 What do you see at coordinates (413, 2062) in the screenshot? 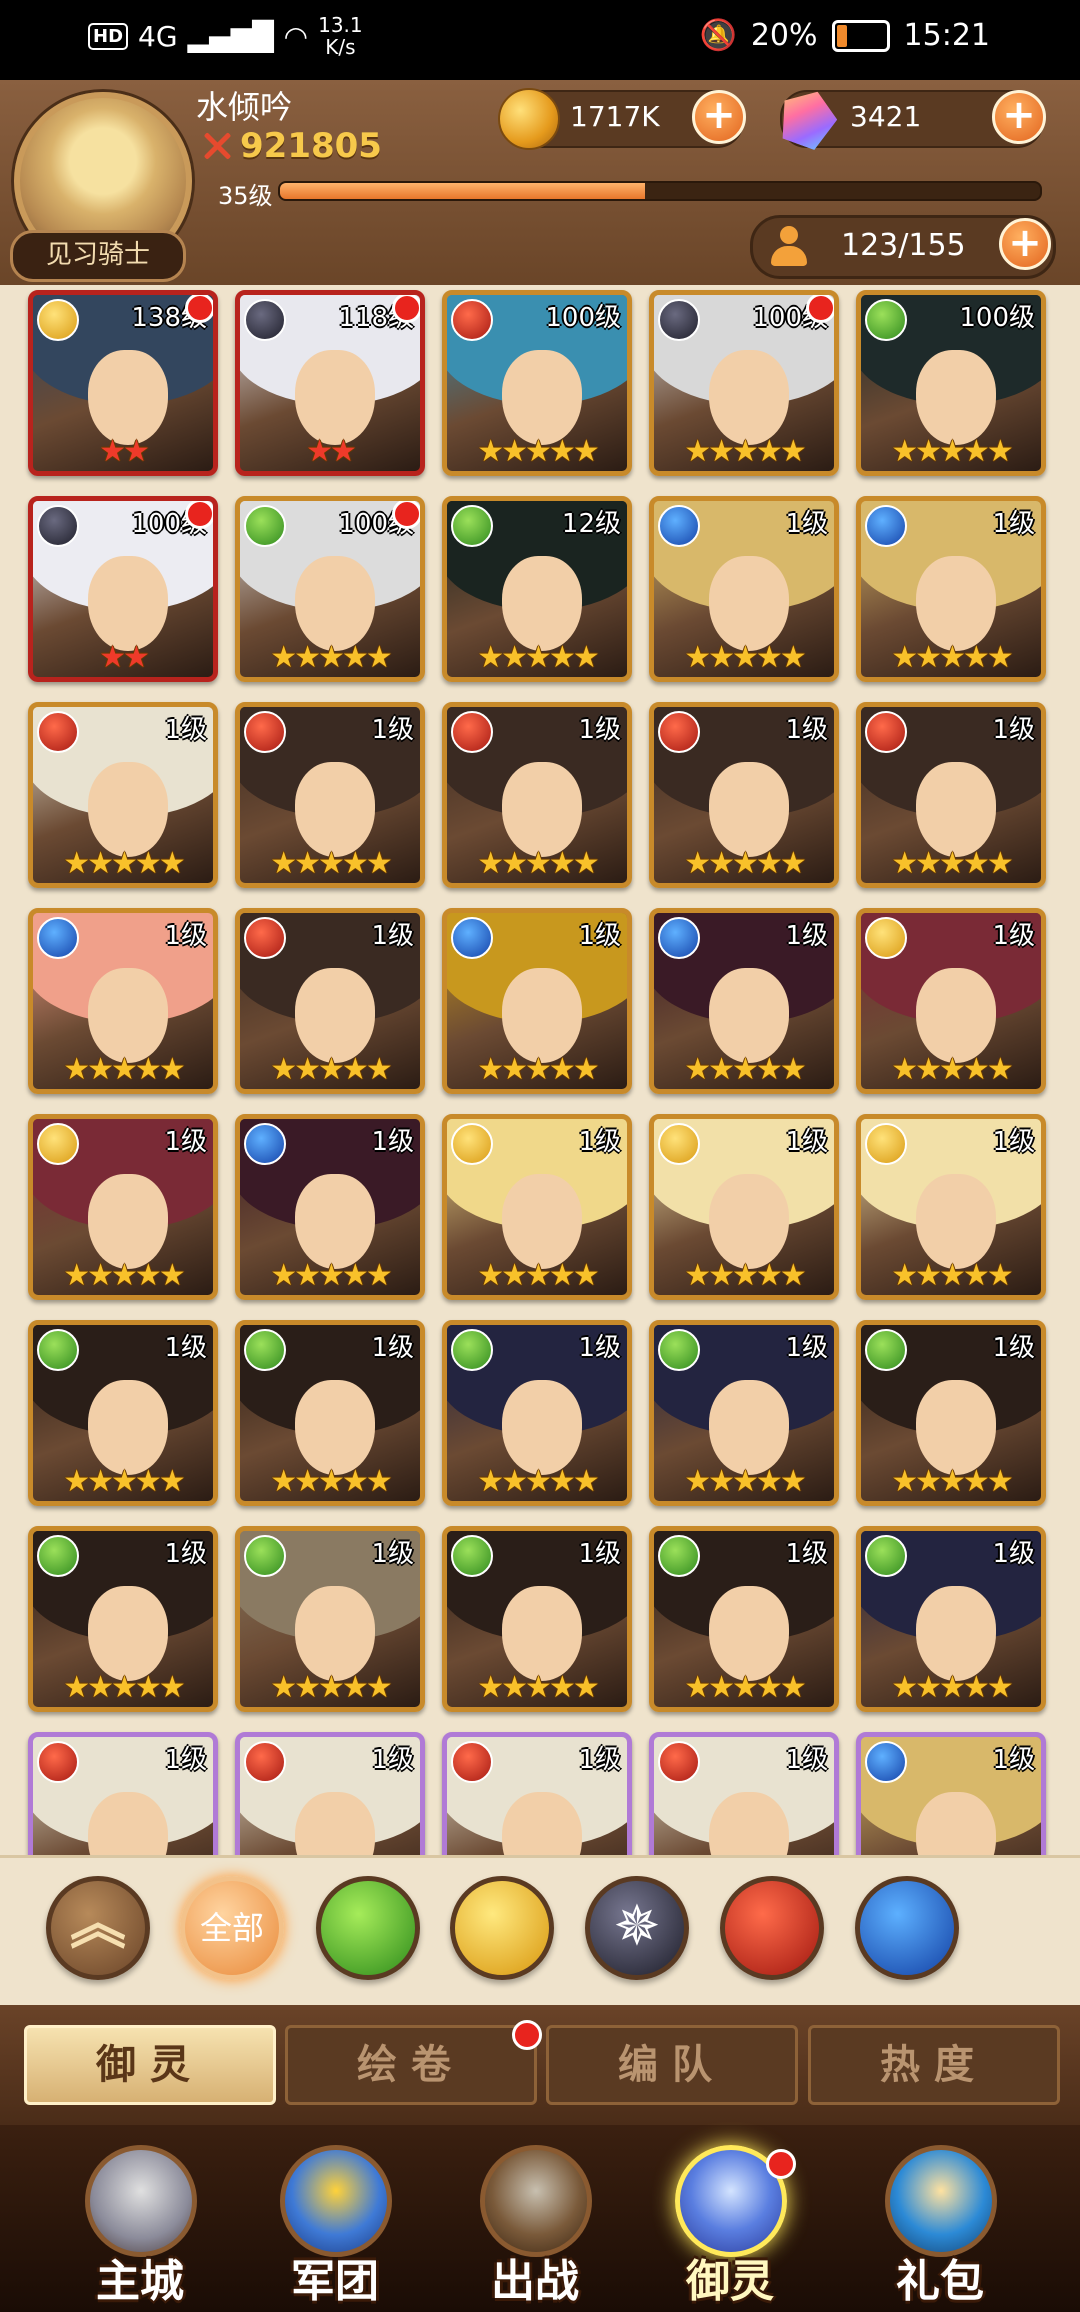
I see `tab-huijuan: 绘卷` at bounding box center [413, 2062].